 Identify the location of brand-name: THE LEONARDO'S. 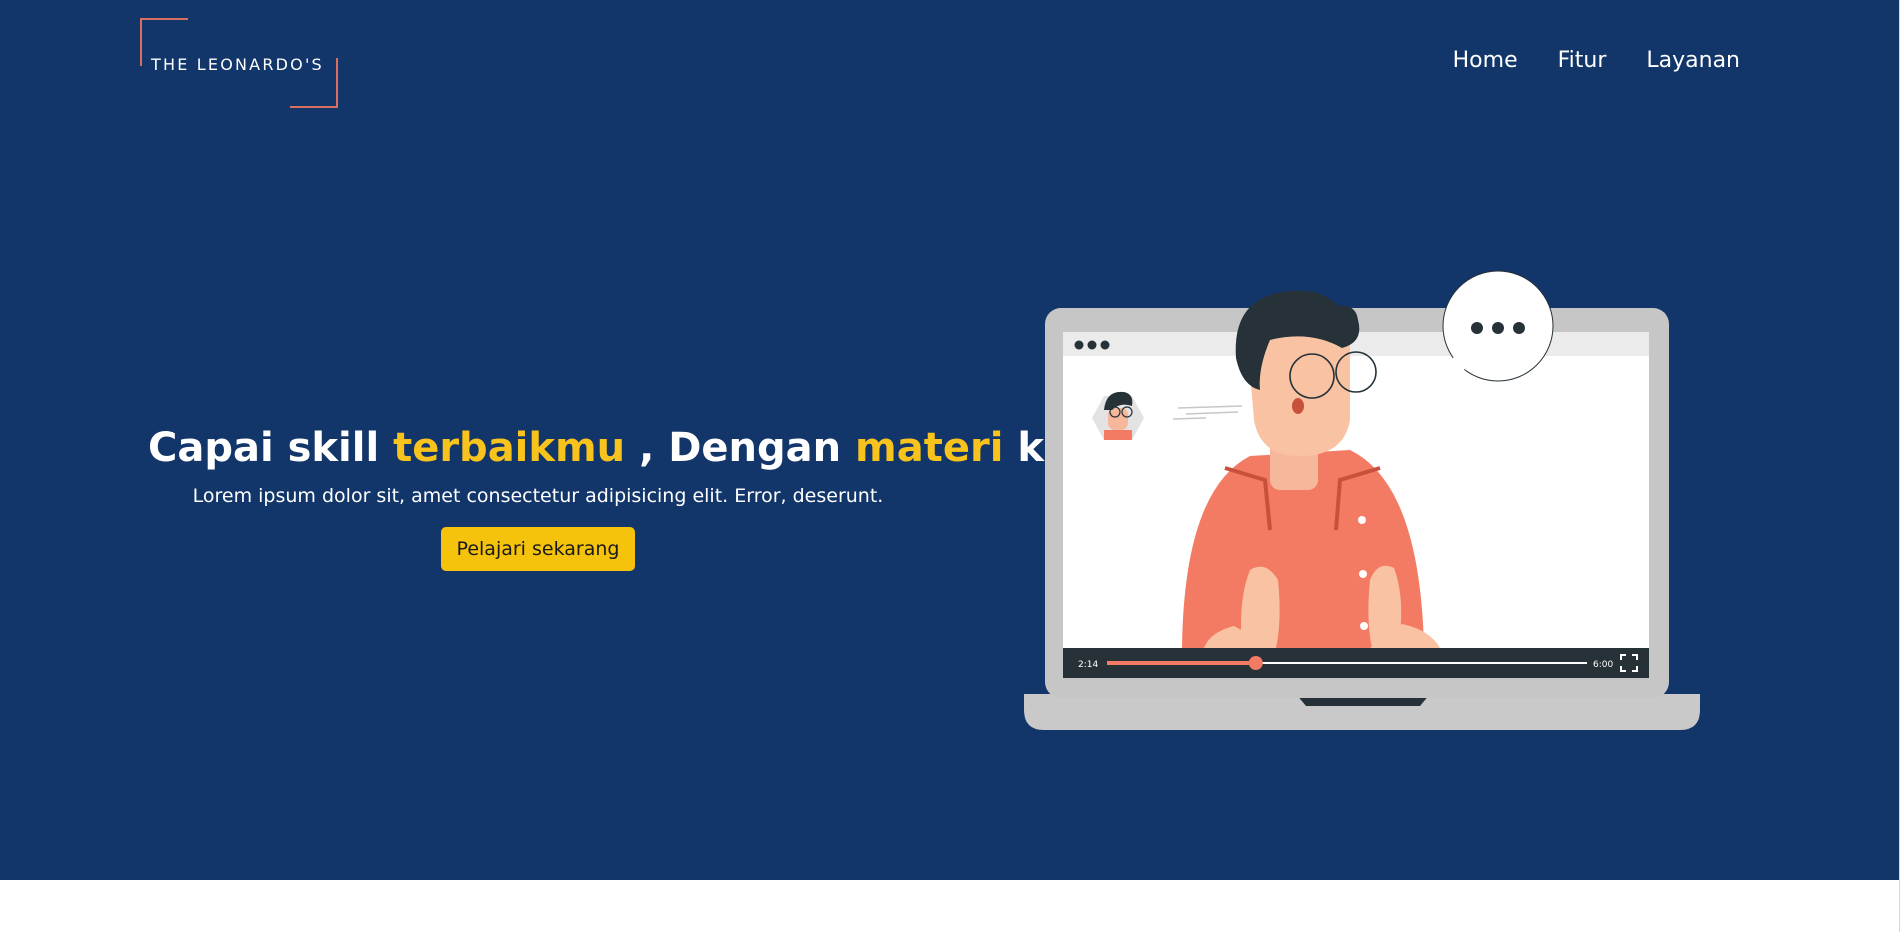
(237, 64).